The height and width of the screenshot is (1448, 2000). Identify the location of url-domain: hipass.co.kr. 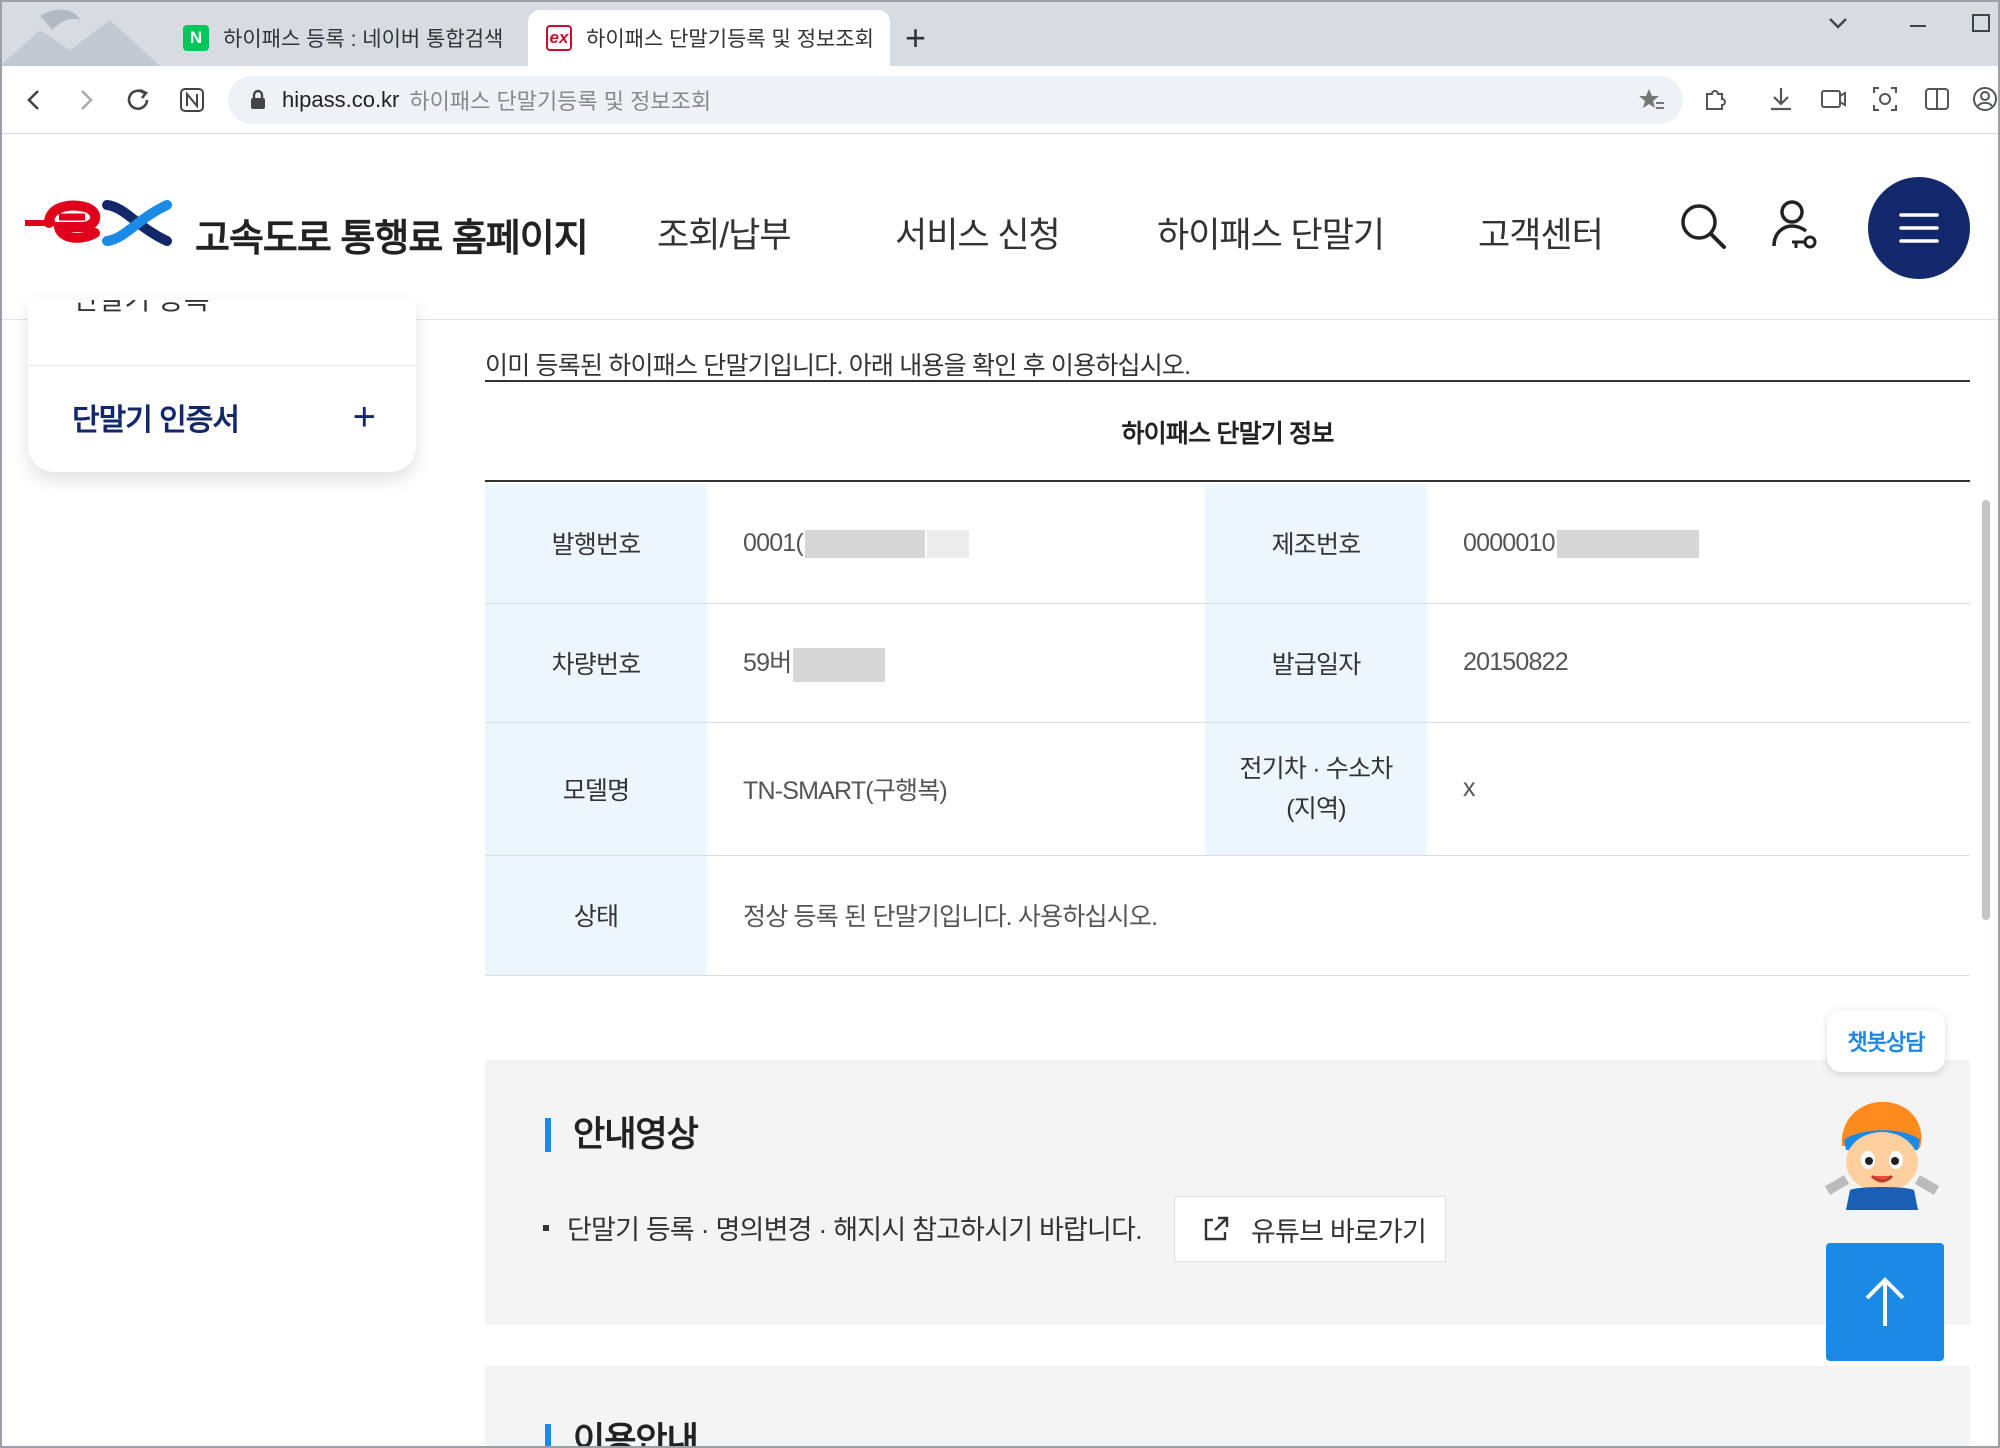
(341, 99).